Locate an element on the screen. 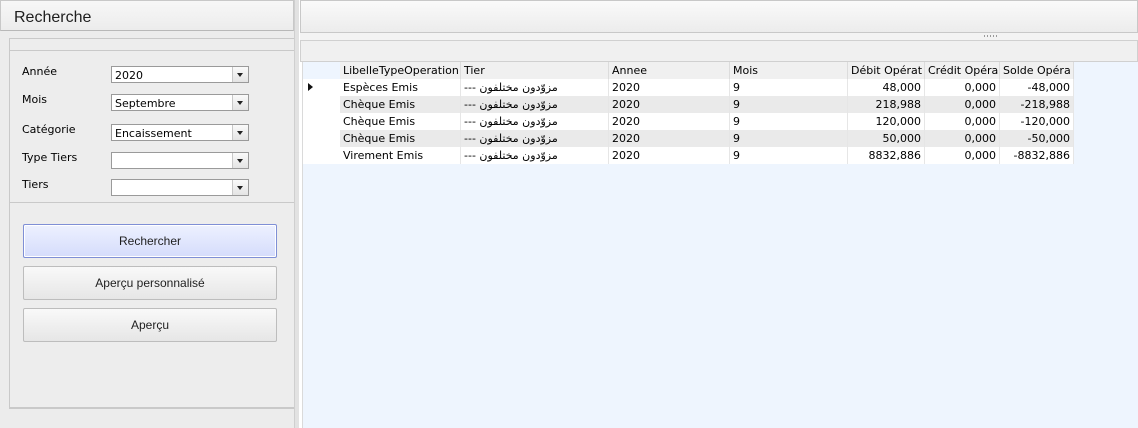 This screenshot has height=428, width=1138. preview-button: Aperçu is located at coordinates (150, 325).